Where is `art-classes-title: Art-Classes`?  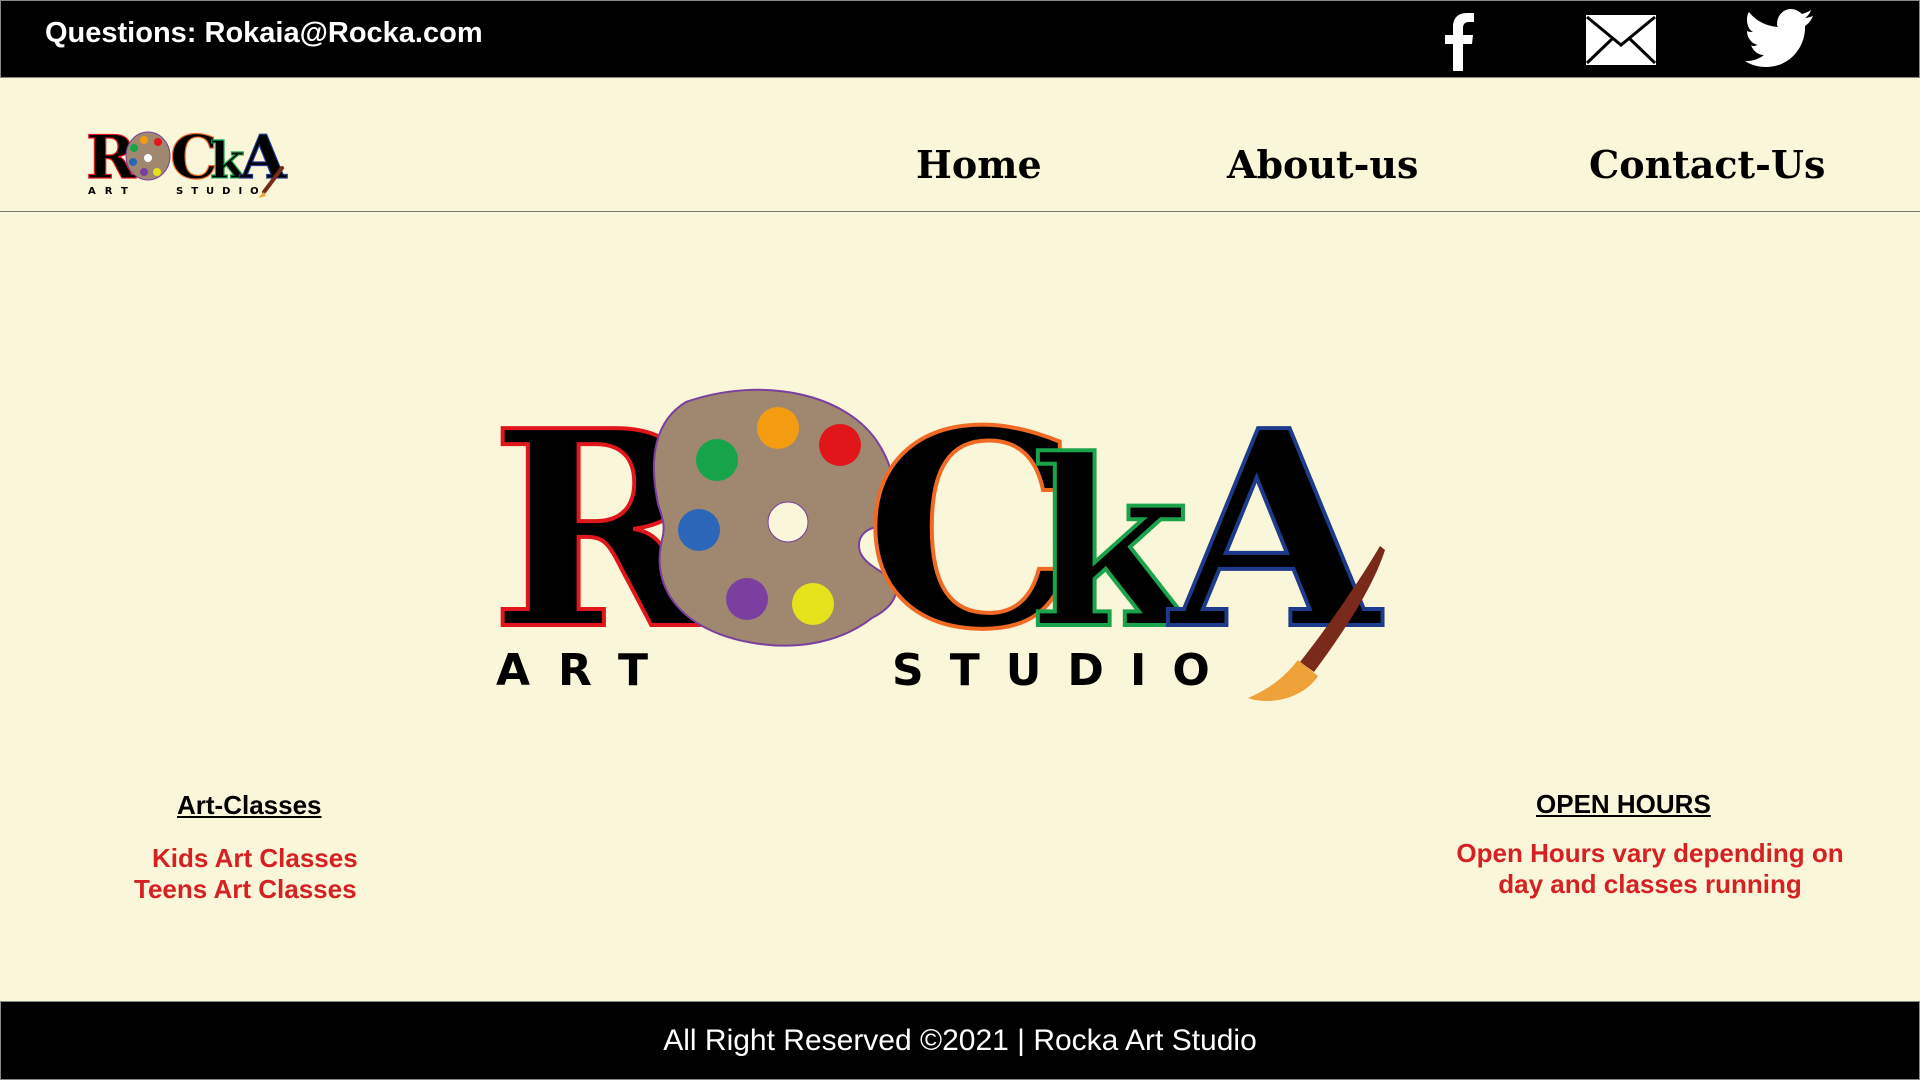 art-classes-title: Art-Classes is located at coordinates (249, 805).